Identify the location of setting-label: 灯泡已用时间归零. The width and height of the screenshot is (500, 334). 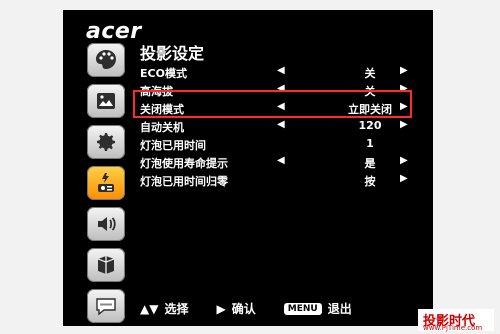
(184, 181).